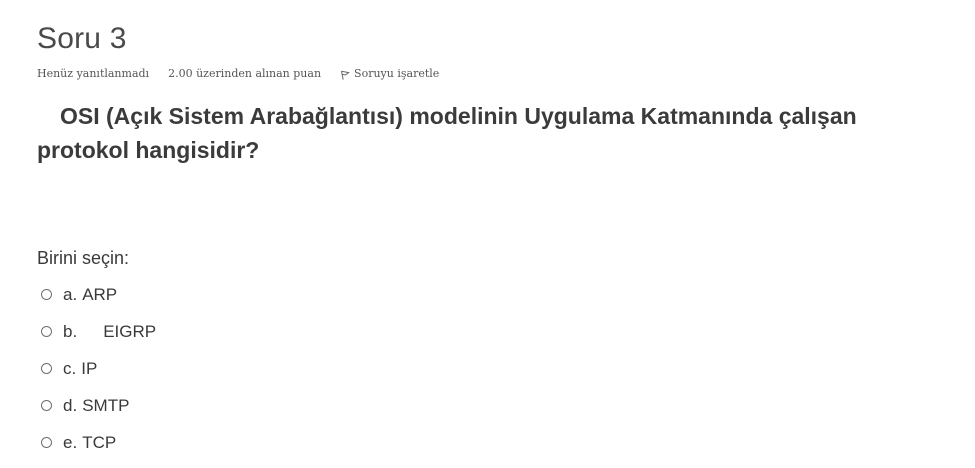 The width and height of the screenshot is (975, 468). I want to click on answer-option-d: d. SMTP, so click(98, 405).